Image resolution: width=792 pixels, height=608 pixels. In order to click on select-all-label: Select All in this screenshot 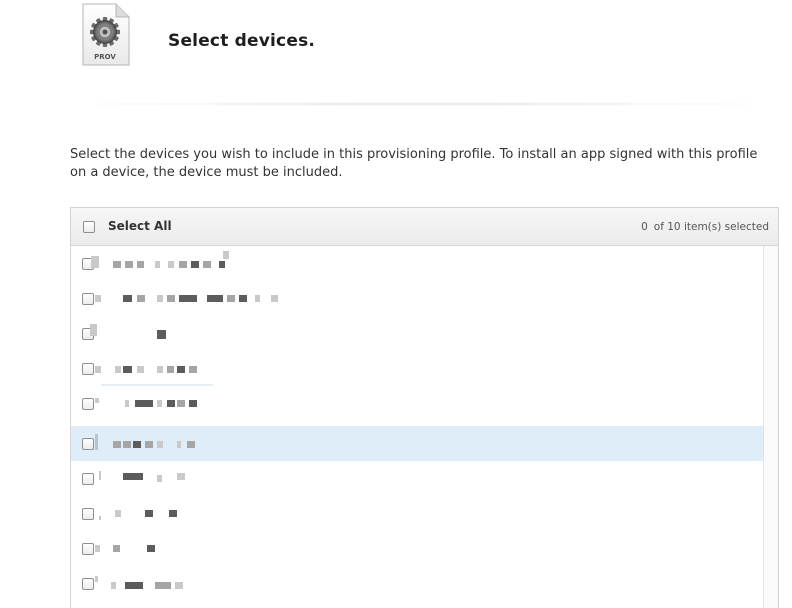, I will do `click(140, 226)`.